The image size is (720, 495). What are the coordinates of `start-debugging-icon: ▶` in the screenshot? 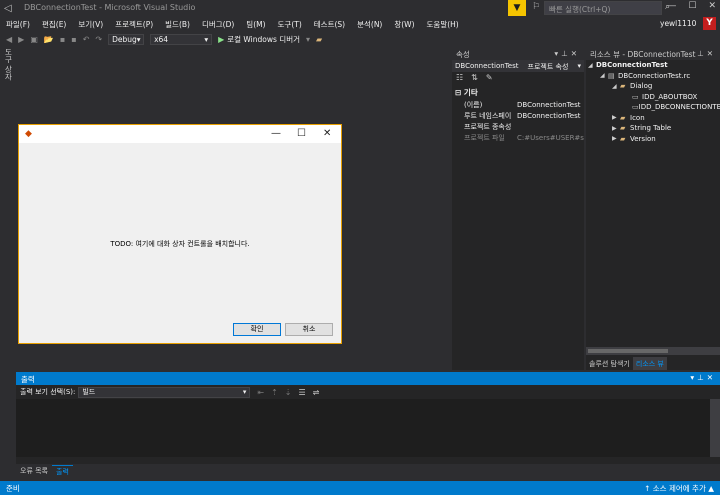 It's located at (221, 39).